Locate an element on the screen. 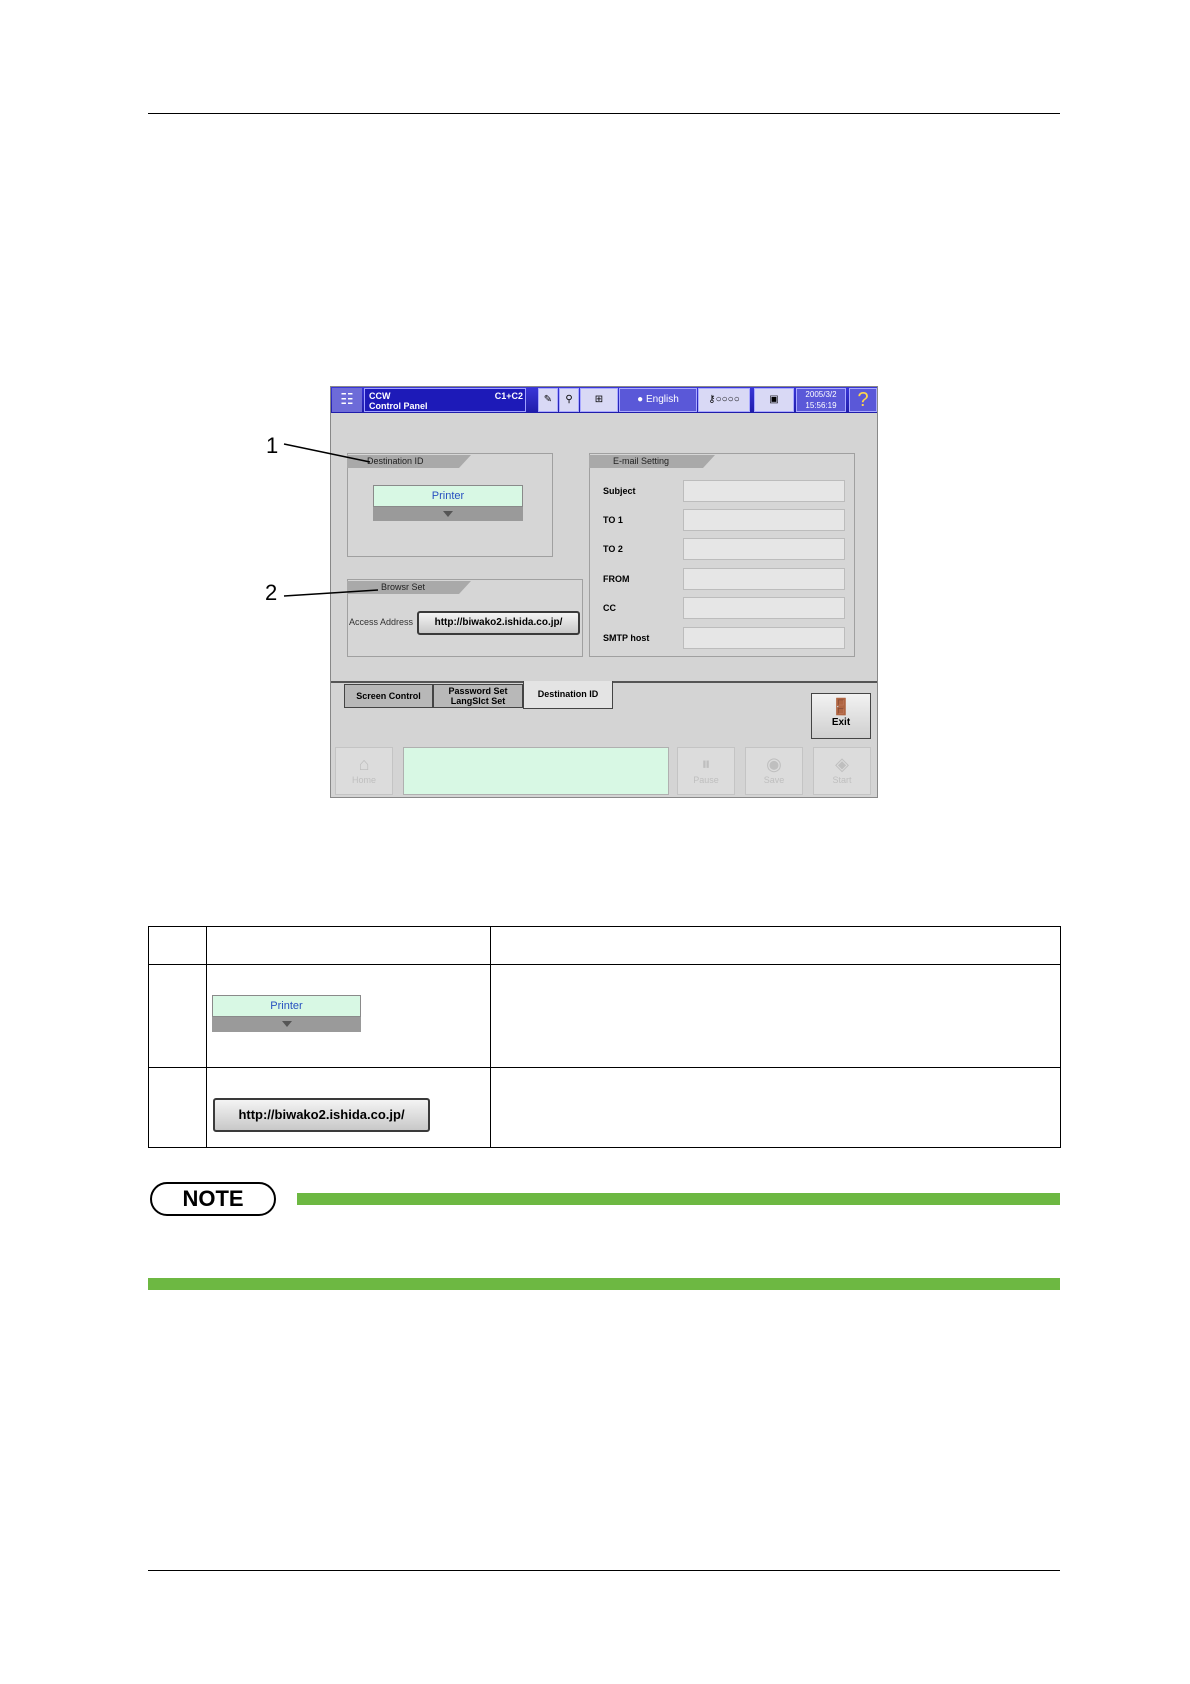  table-dropdown-bar is located at coordinates (286, 1024).